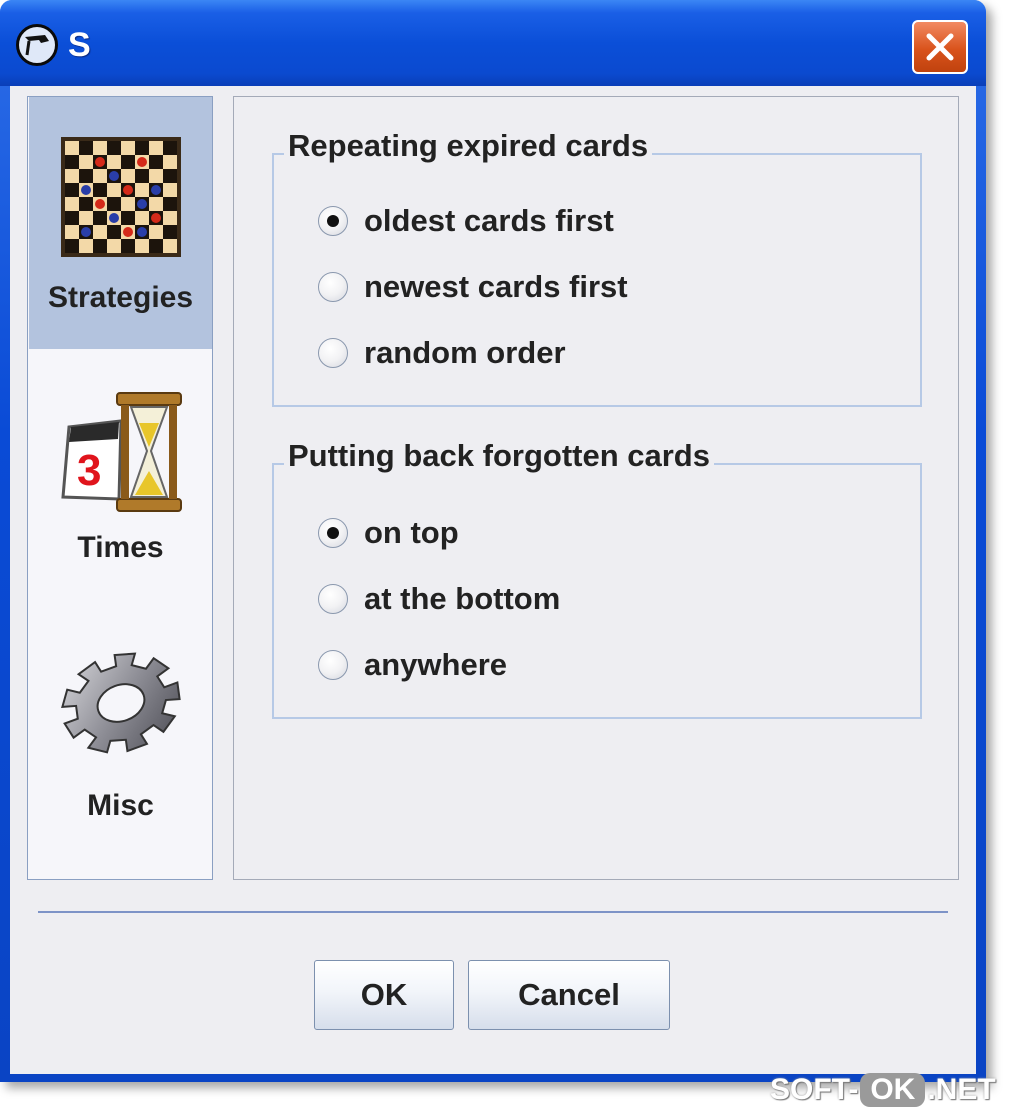 This screenshot has width=1020, height=1116. What do you see at coordinates (121, 197) in the screenshot?
I see `chessboard-icon` at bounding box center [121, 197].